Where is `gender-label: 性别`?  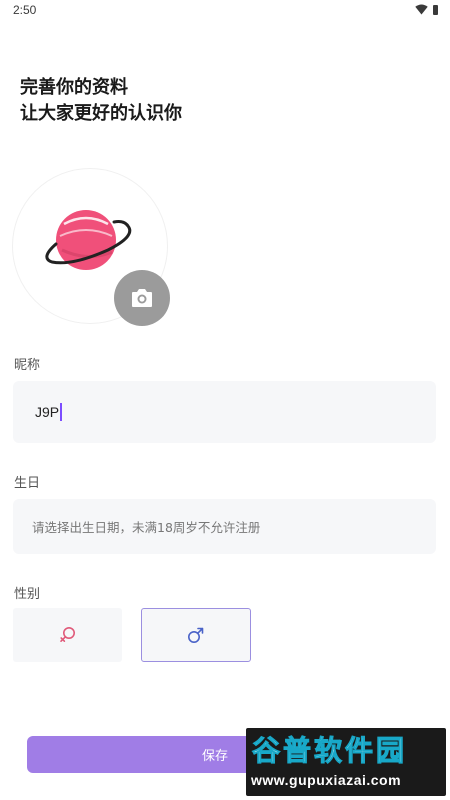 gender-label: 性别 is located at coordinates (27, 594).